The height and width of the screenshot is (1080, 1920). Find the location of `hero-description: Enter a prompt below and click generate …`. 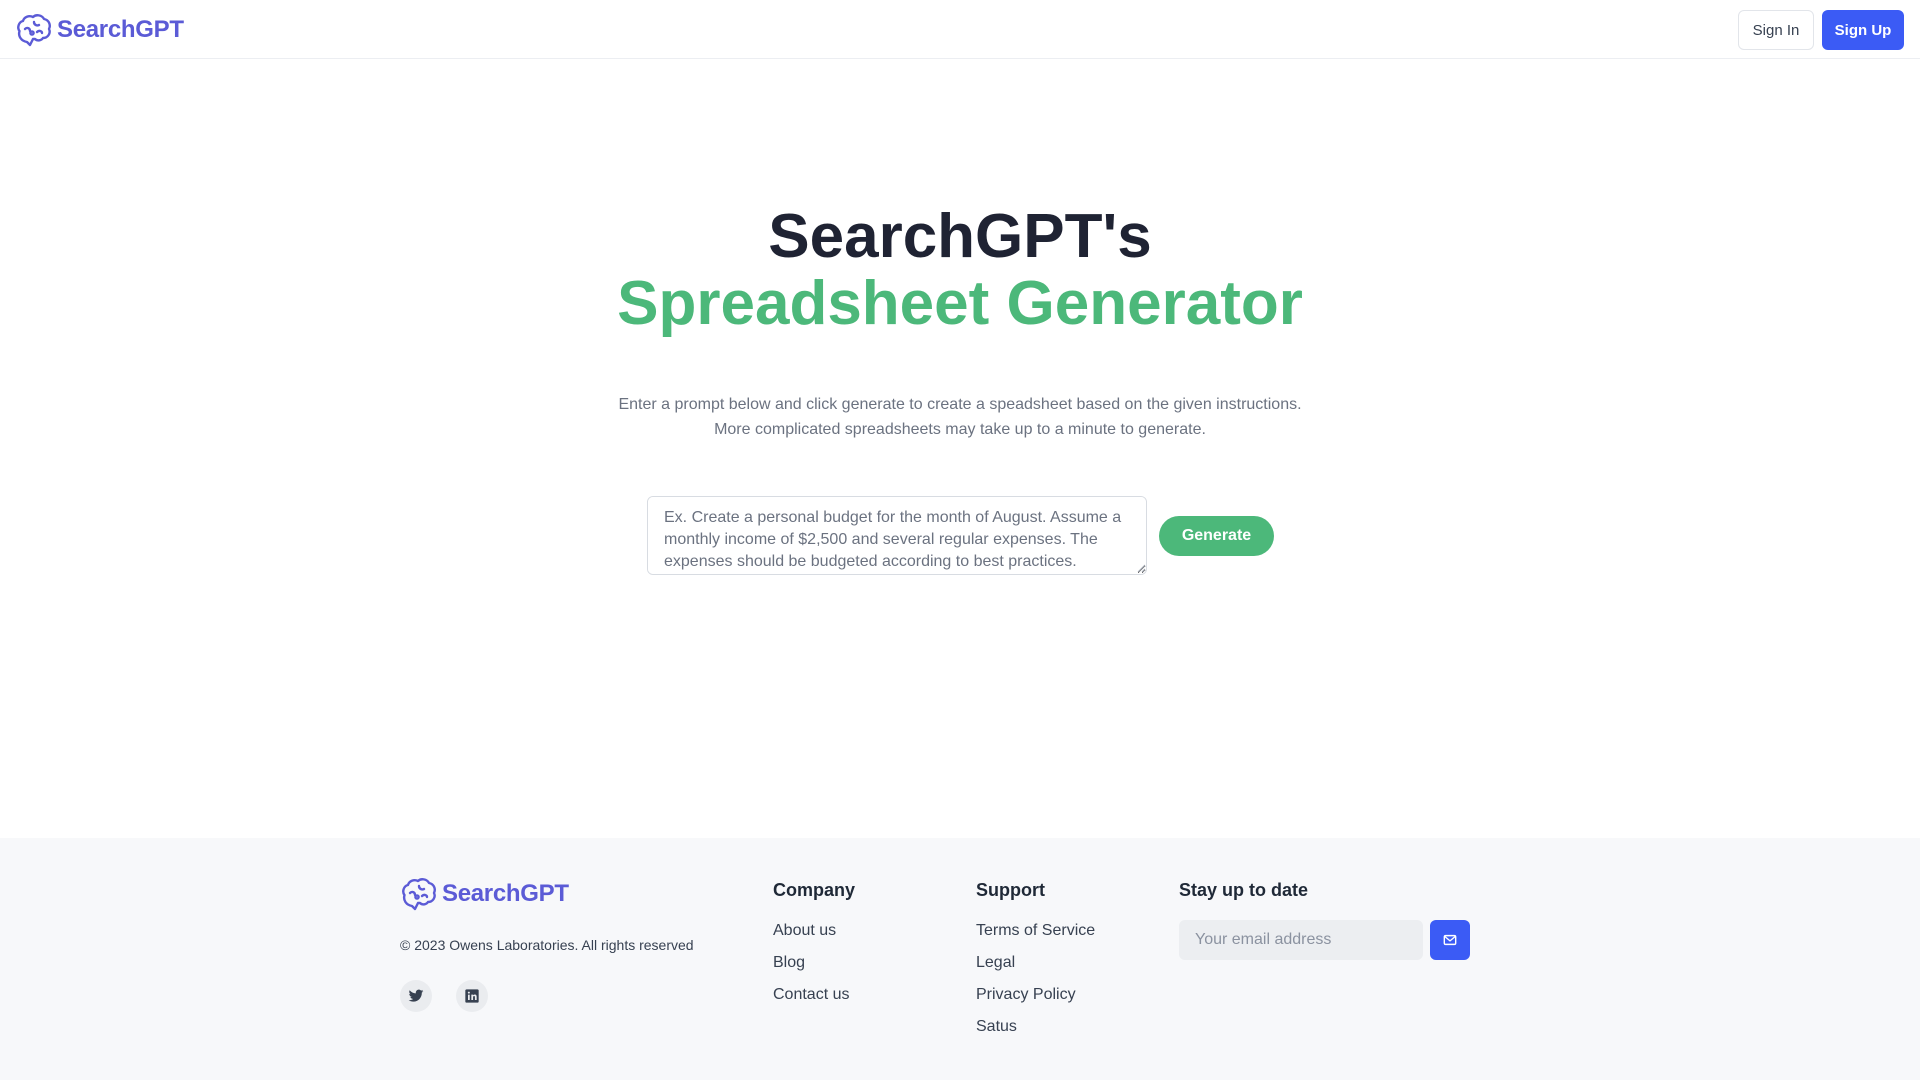

hero-description: Enter a prompt below and click generate … is located at coordinates (960, 417).